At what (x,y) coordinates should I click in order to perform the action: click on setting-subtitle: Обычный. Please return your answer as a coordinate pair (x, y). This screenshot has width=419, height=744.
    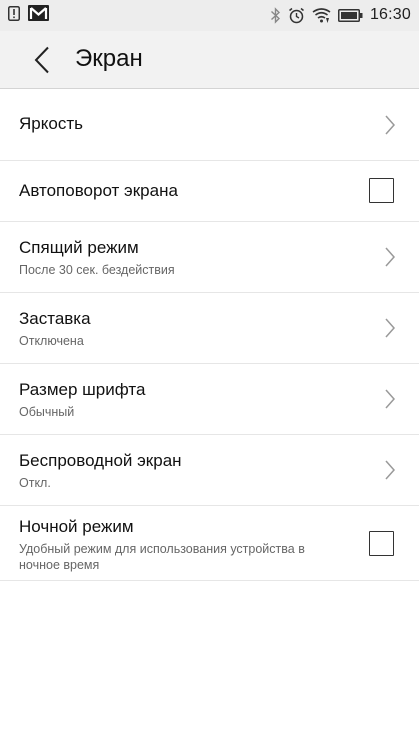
    Looking at the image, I should click on (47, 412).